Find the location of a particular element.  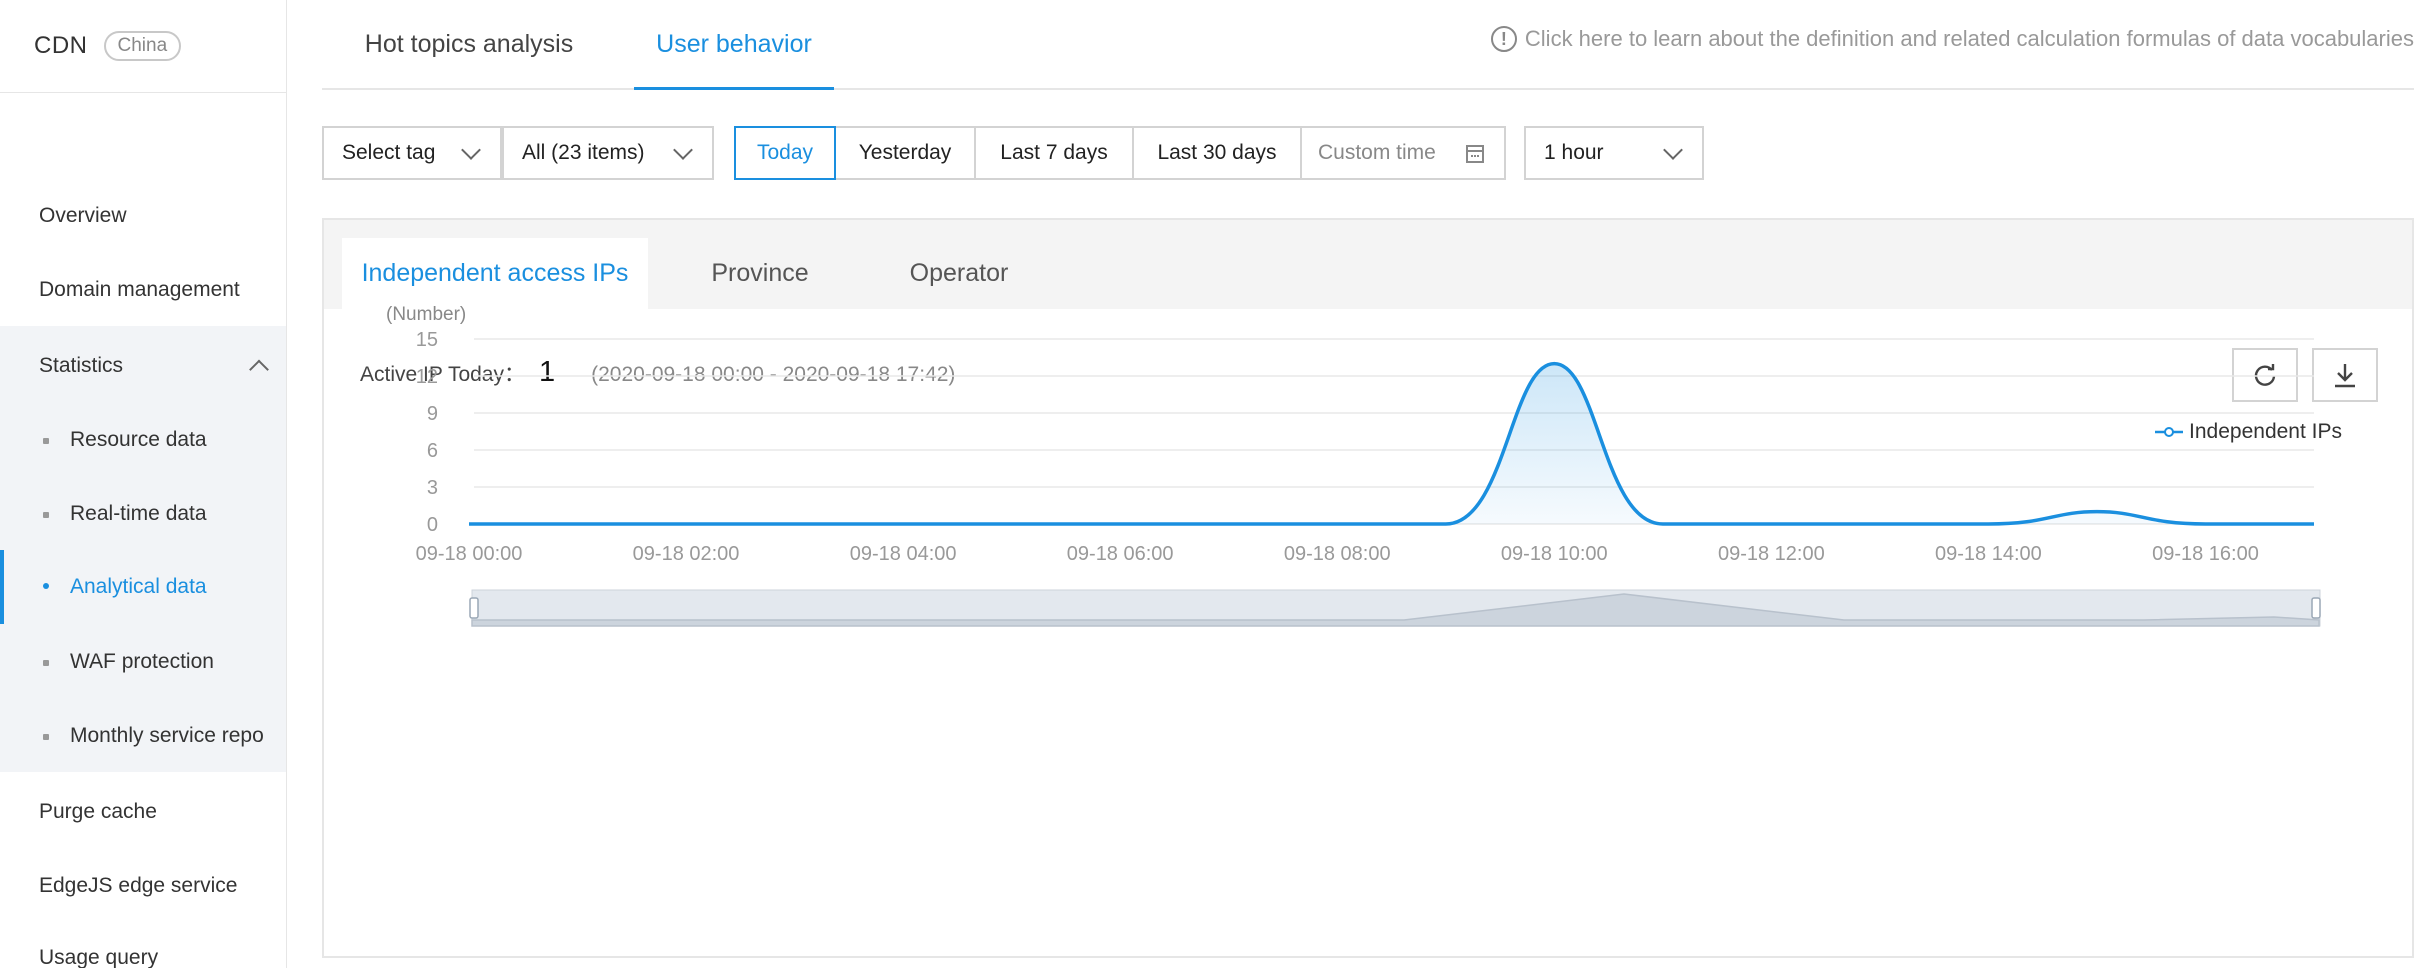

y-tick-label: 0 is located at coordinates (432, 525).